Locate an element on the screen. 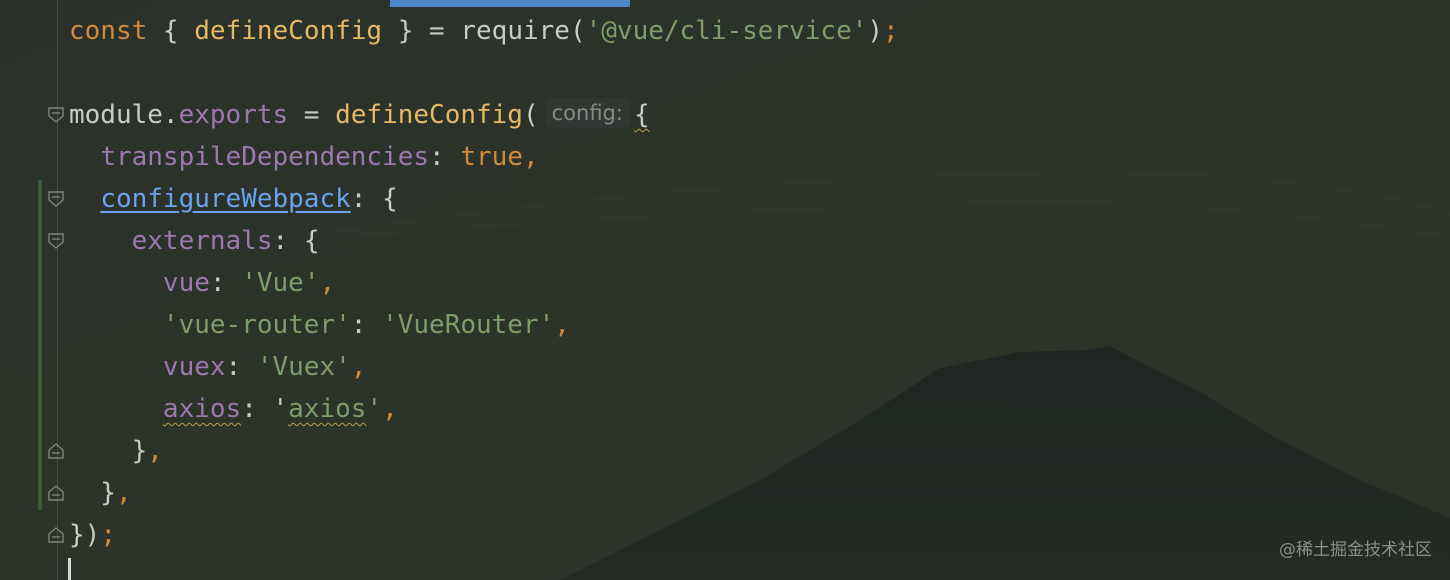 Image resolution: width=1450 pixels, height=580 pixels. code-line: externals: { is located at coordinates (194, 241).